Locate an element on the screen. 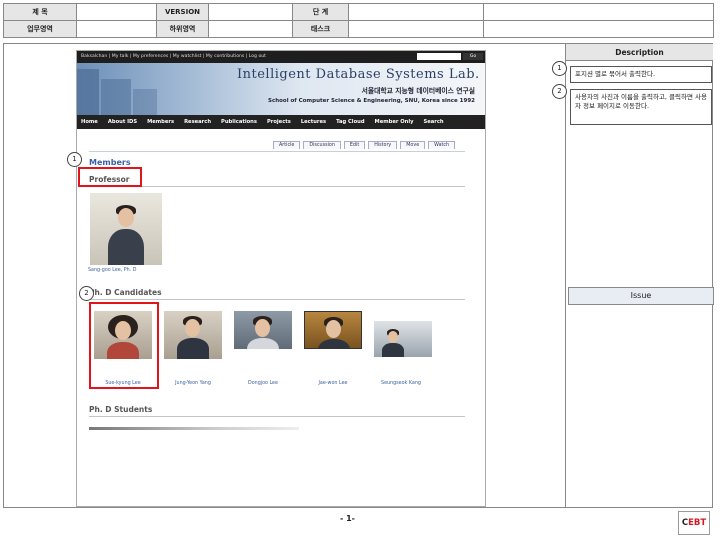 The width and height of the screenshot is (720, 540). highlight-box-candidate is located at coordinates (124, 345).